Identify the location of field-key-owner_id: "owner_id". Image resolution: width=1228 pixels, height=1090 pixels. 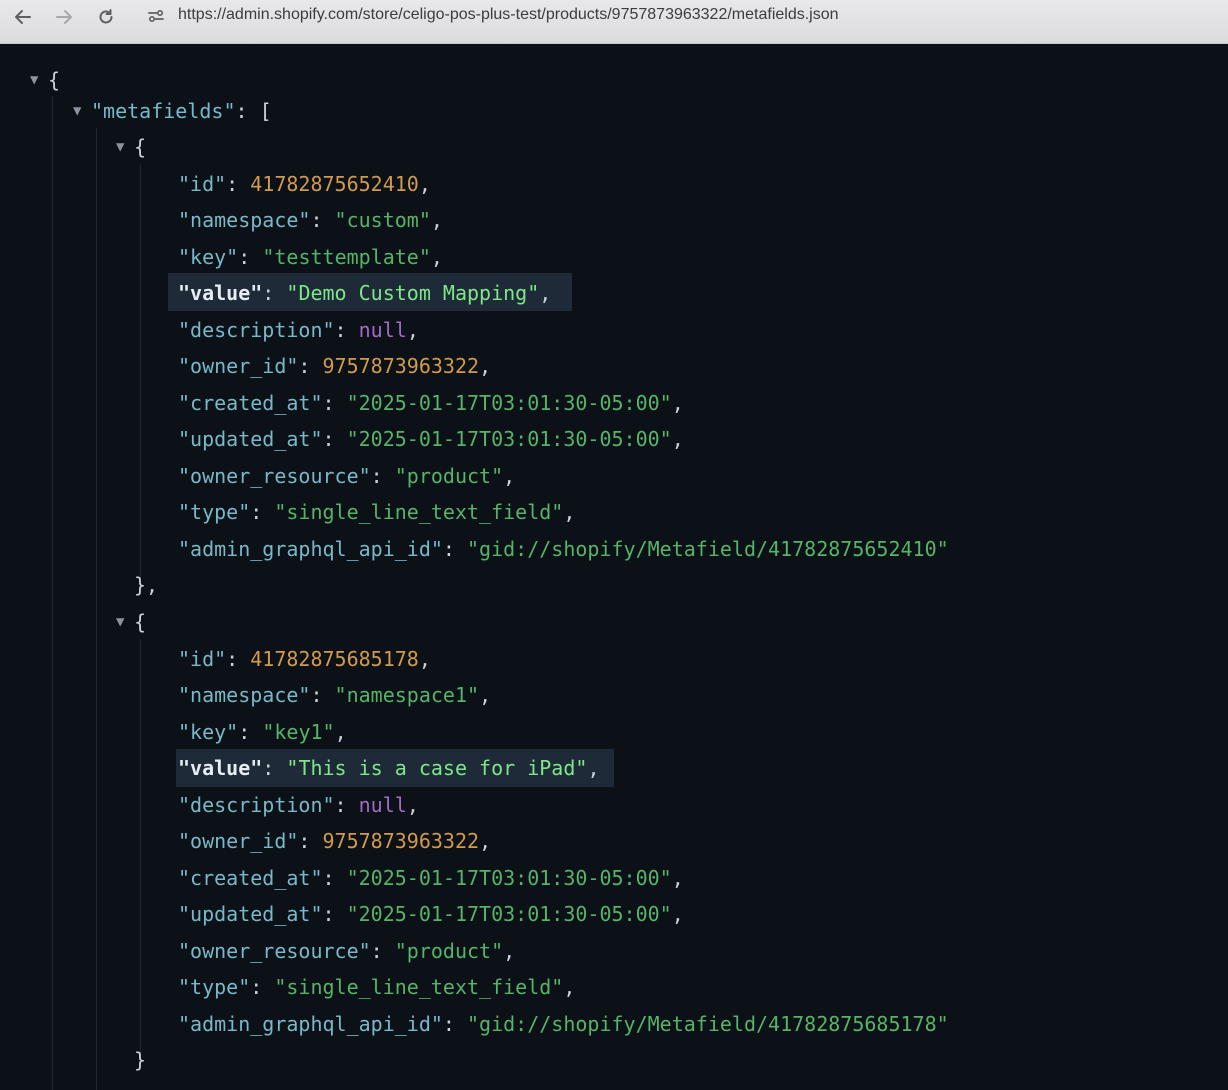
(238, 366).